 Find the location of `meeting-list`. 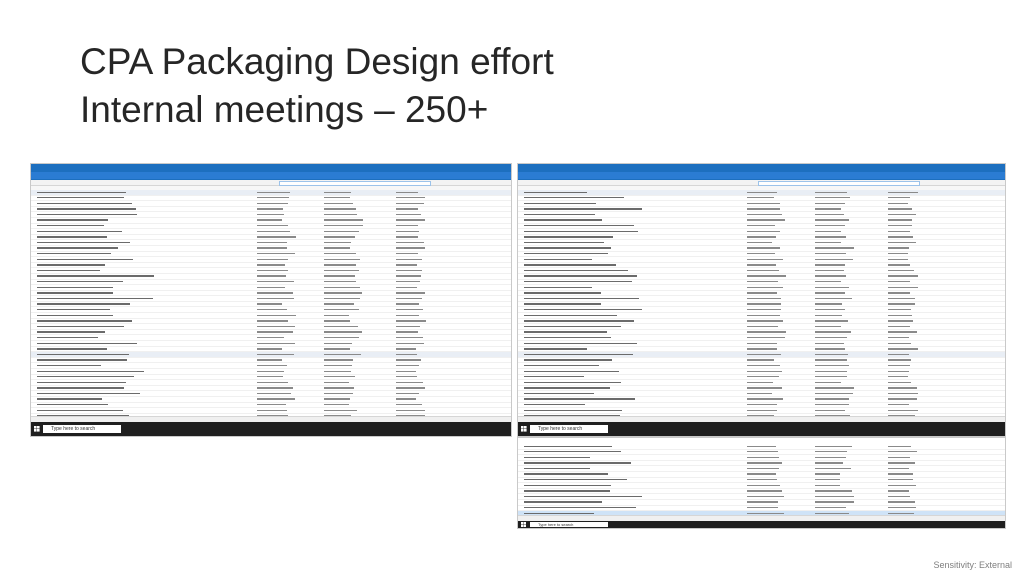

meeting-list is located at coordinates (761, 480).